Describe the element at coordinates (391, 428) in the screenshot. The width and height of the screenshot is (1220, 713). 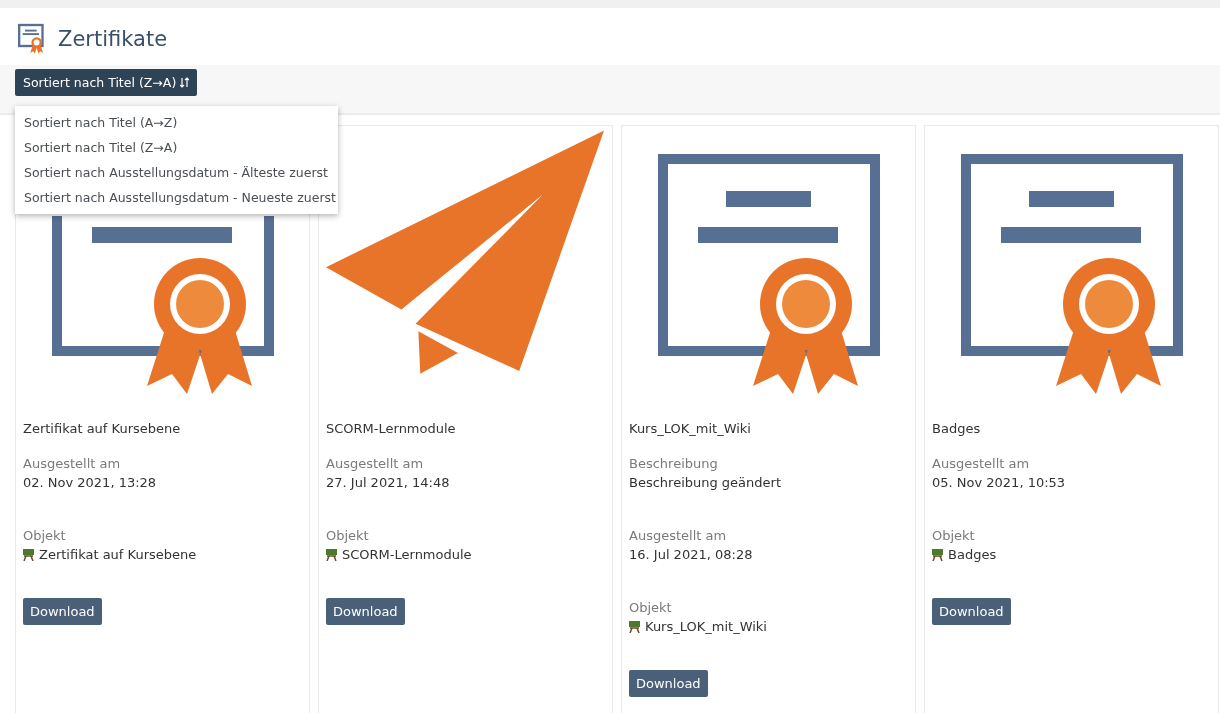
I see `card-title: SCORM-Lernmodule` at that location.